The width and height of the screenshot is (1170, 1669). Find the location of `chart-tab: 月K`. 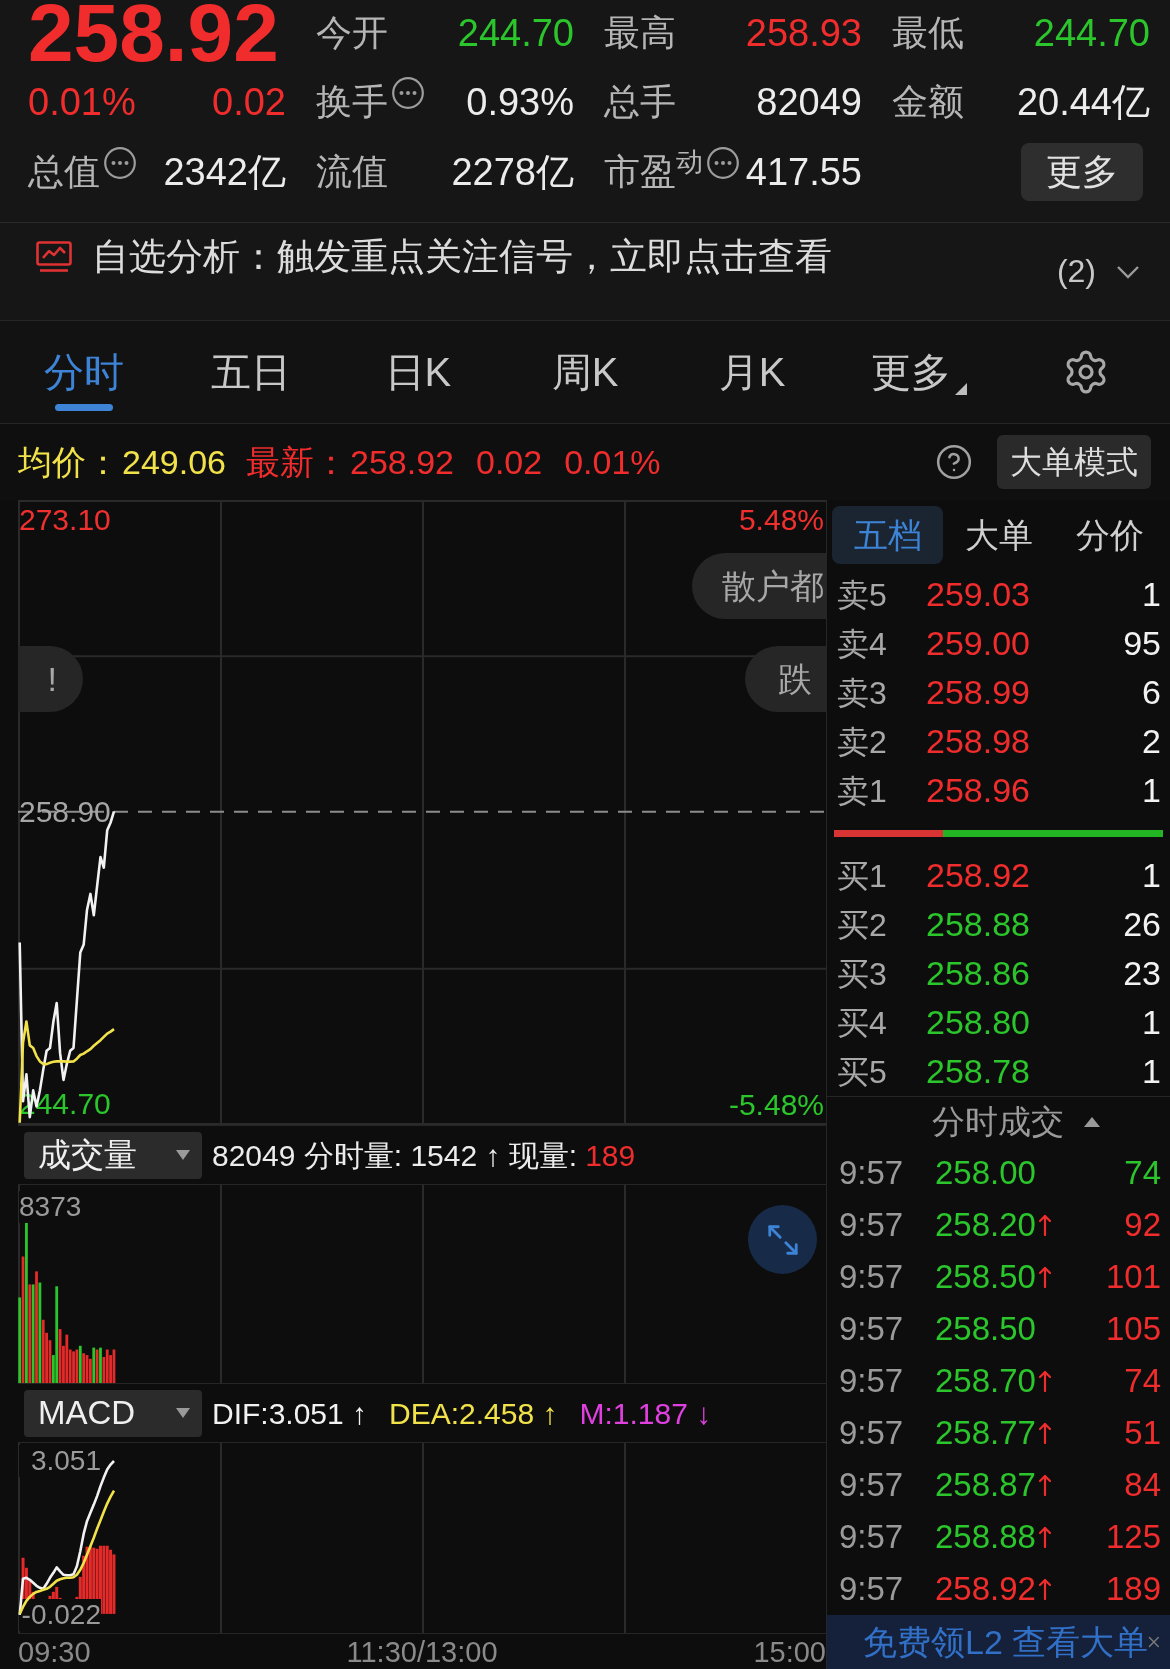

chart-tab: 月K is located at coordinates (752, 372).